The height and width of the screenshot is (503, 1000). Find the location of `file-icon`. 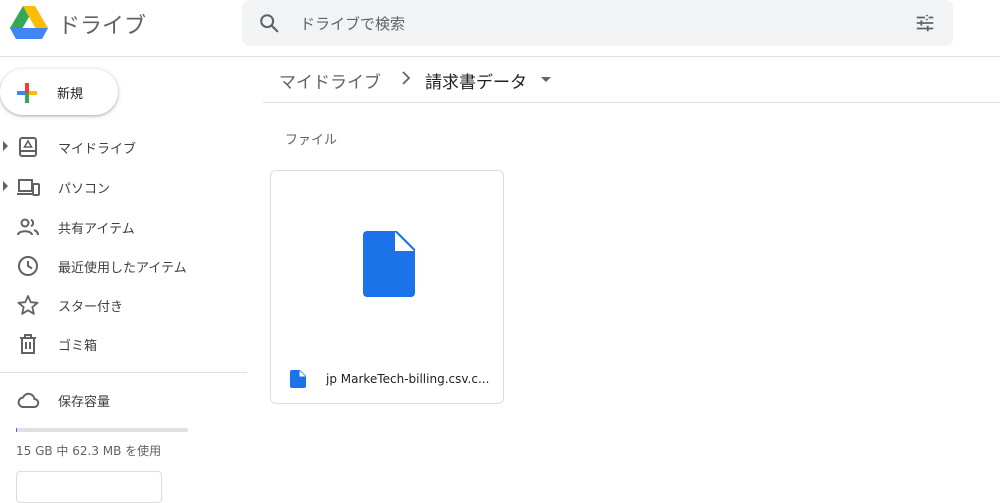

file-icon is located at coordinates (389, 264).